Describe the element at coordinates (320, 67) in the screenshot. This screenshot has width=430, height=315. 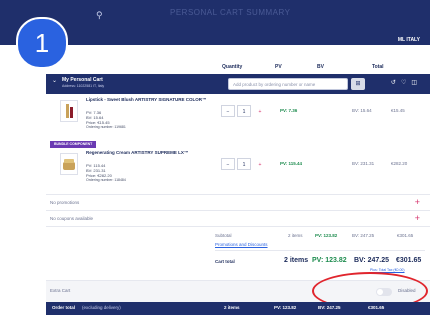
I see `bv-column-header: BV` at that location.